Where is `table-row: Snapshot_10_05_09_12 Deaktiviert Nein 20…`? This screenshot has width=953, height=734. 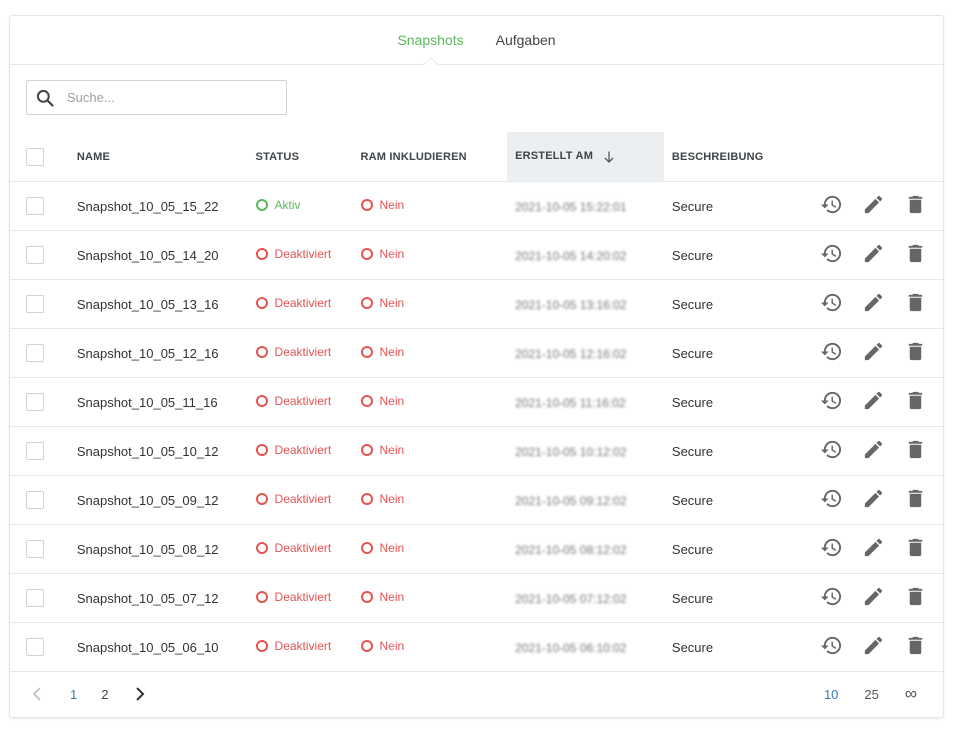
table-row: Snapshot_10_05_09_12 Deaktiviert Nein 20… is located at coordinates (476, 500).